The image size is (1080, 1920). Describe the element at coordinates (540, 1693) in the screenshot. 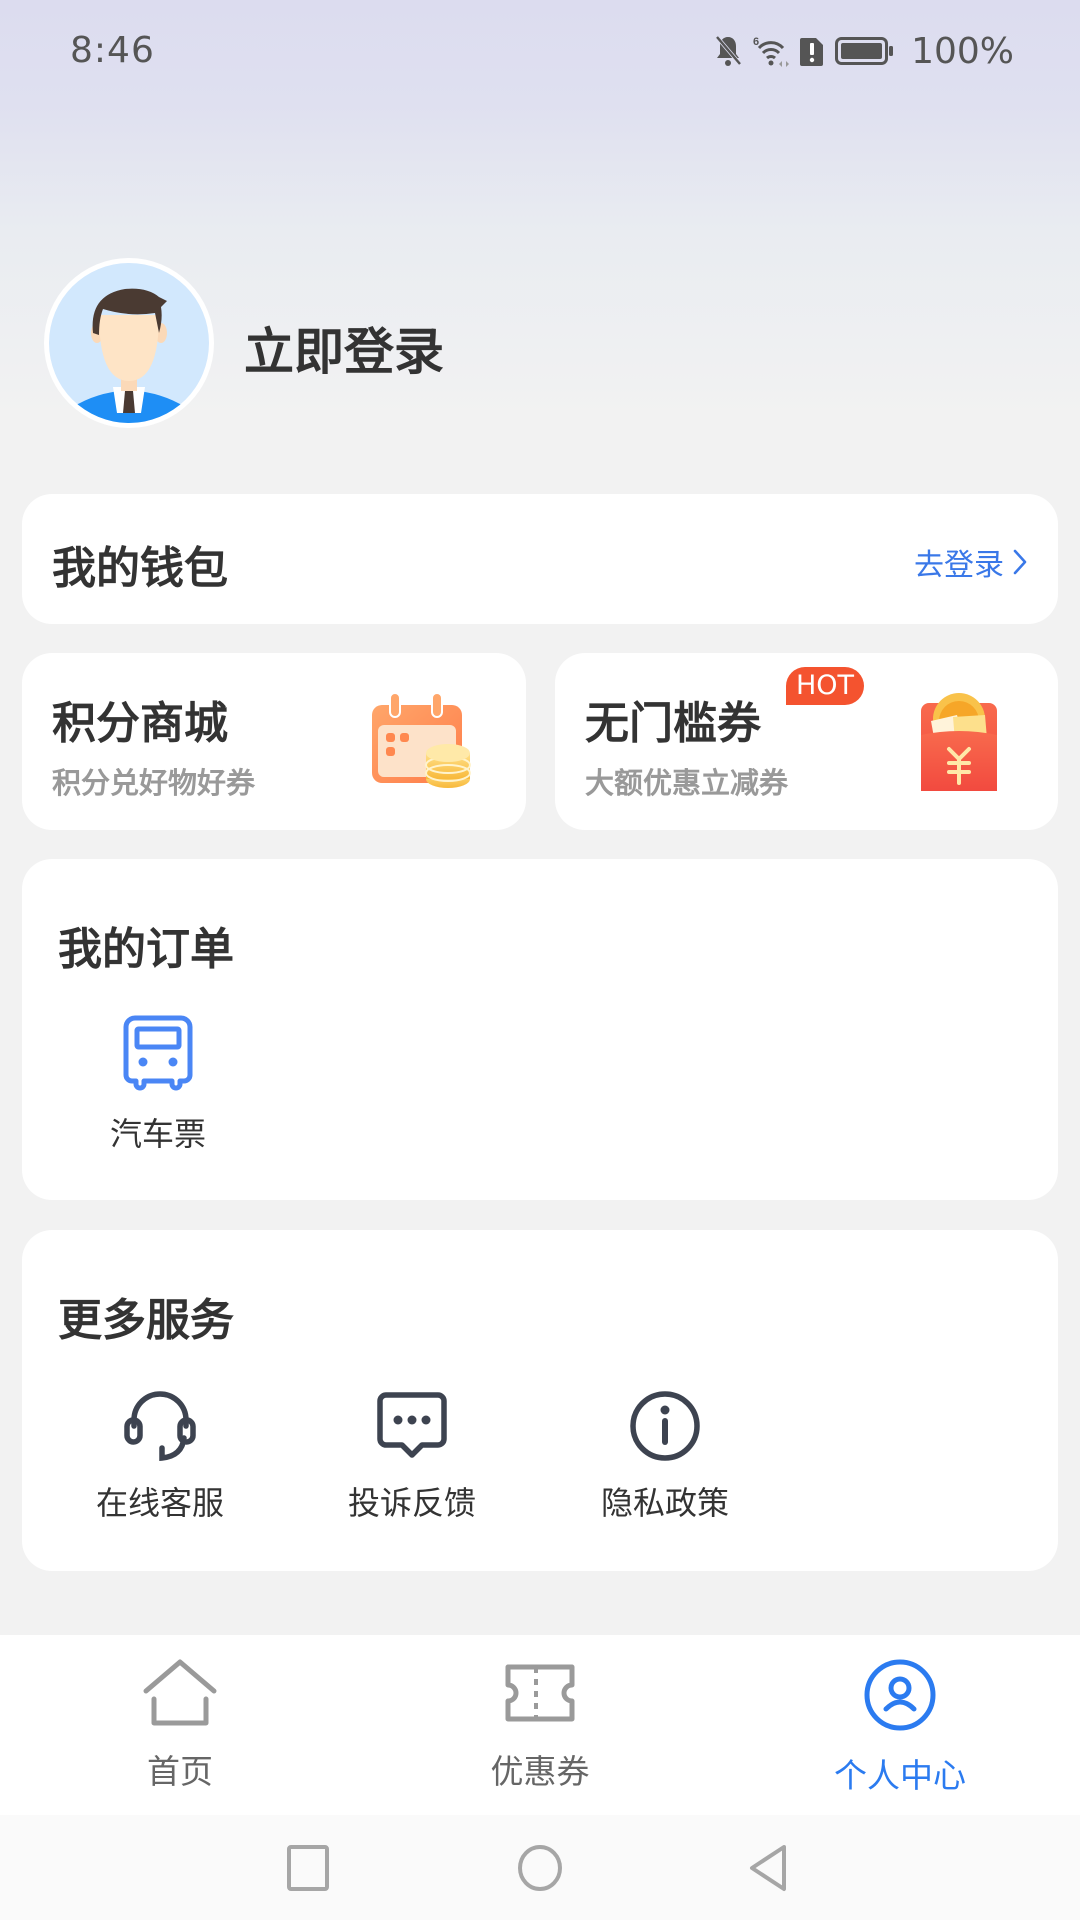

I see `ticket-icon` at that location.